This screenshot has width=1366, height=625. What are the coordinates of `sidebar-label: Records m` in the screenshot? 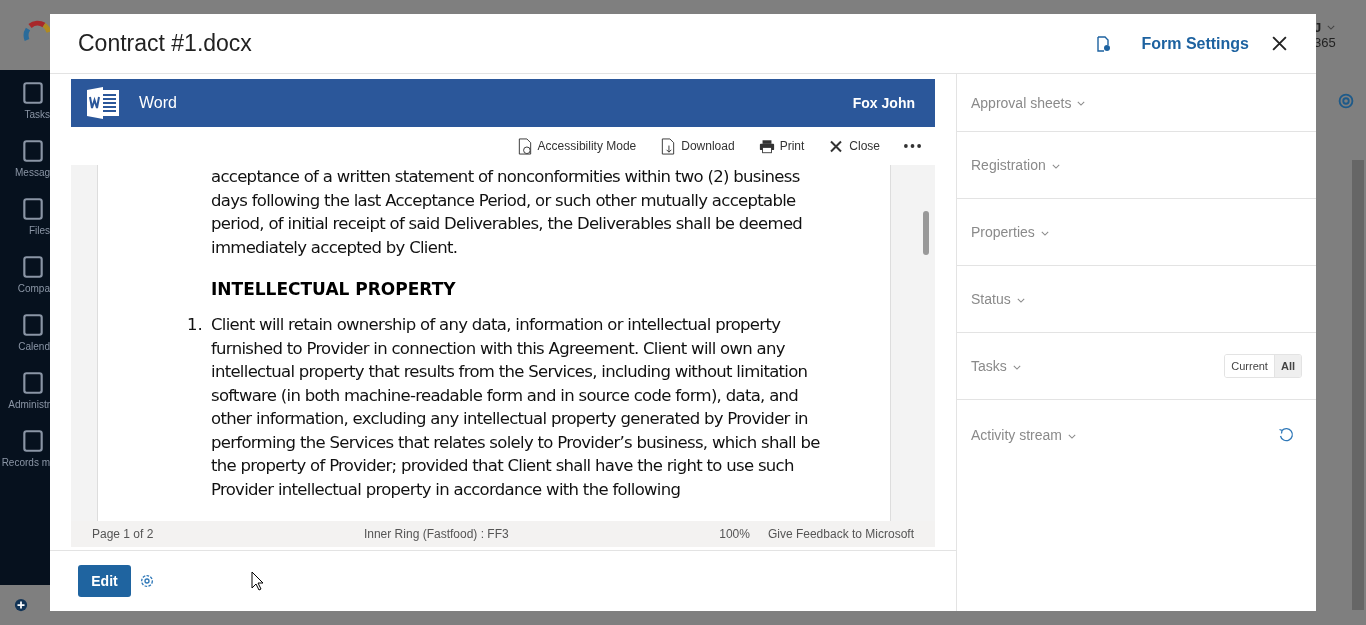 It's located at (25, 462).